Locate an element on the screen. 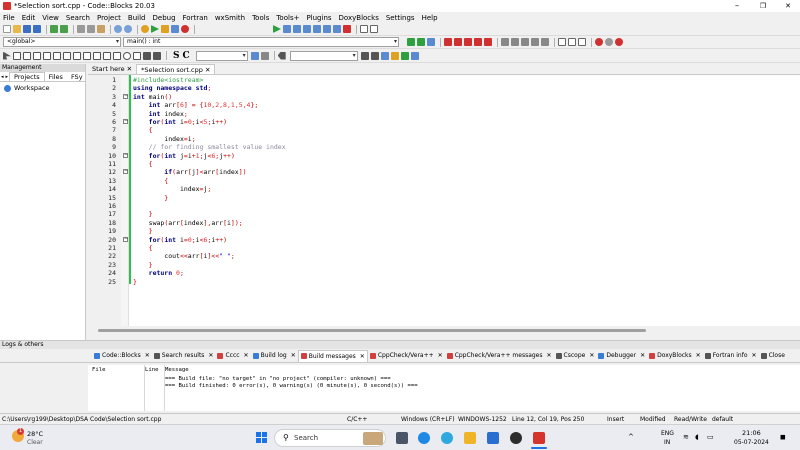 The image size is (800, 450). menu-search: Search is located at coordinates (78, 18).